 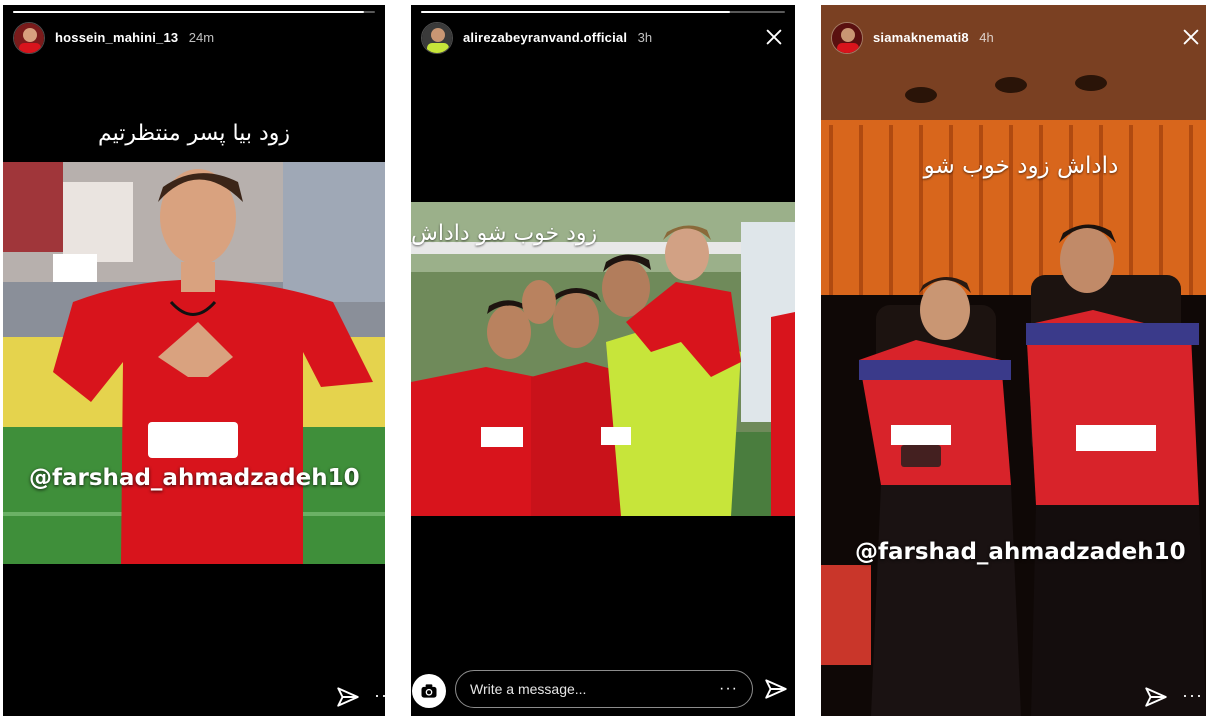 I want to click on camera-icon, so click(x=429, y=691).